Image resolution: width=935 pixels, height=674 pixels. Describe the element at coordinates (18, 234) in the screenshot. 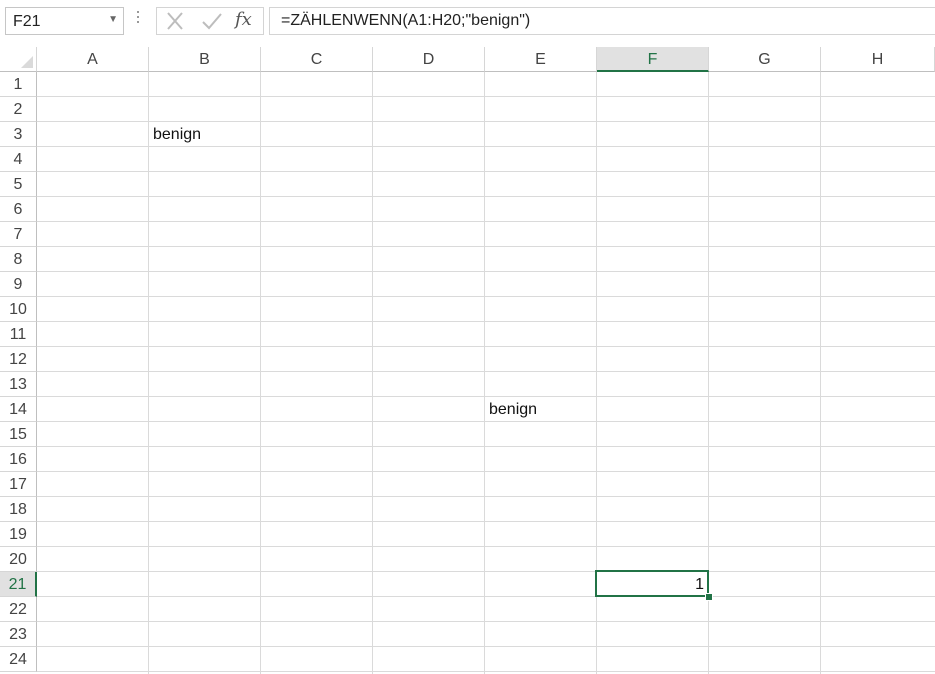

I see `row-header-7: 7` at that location.